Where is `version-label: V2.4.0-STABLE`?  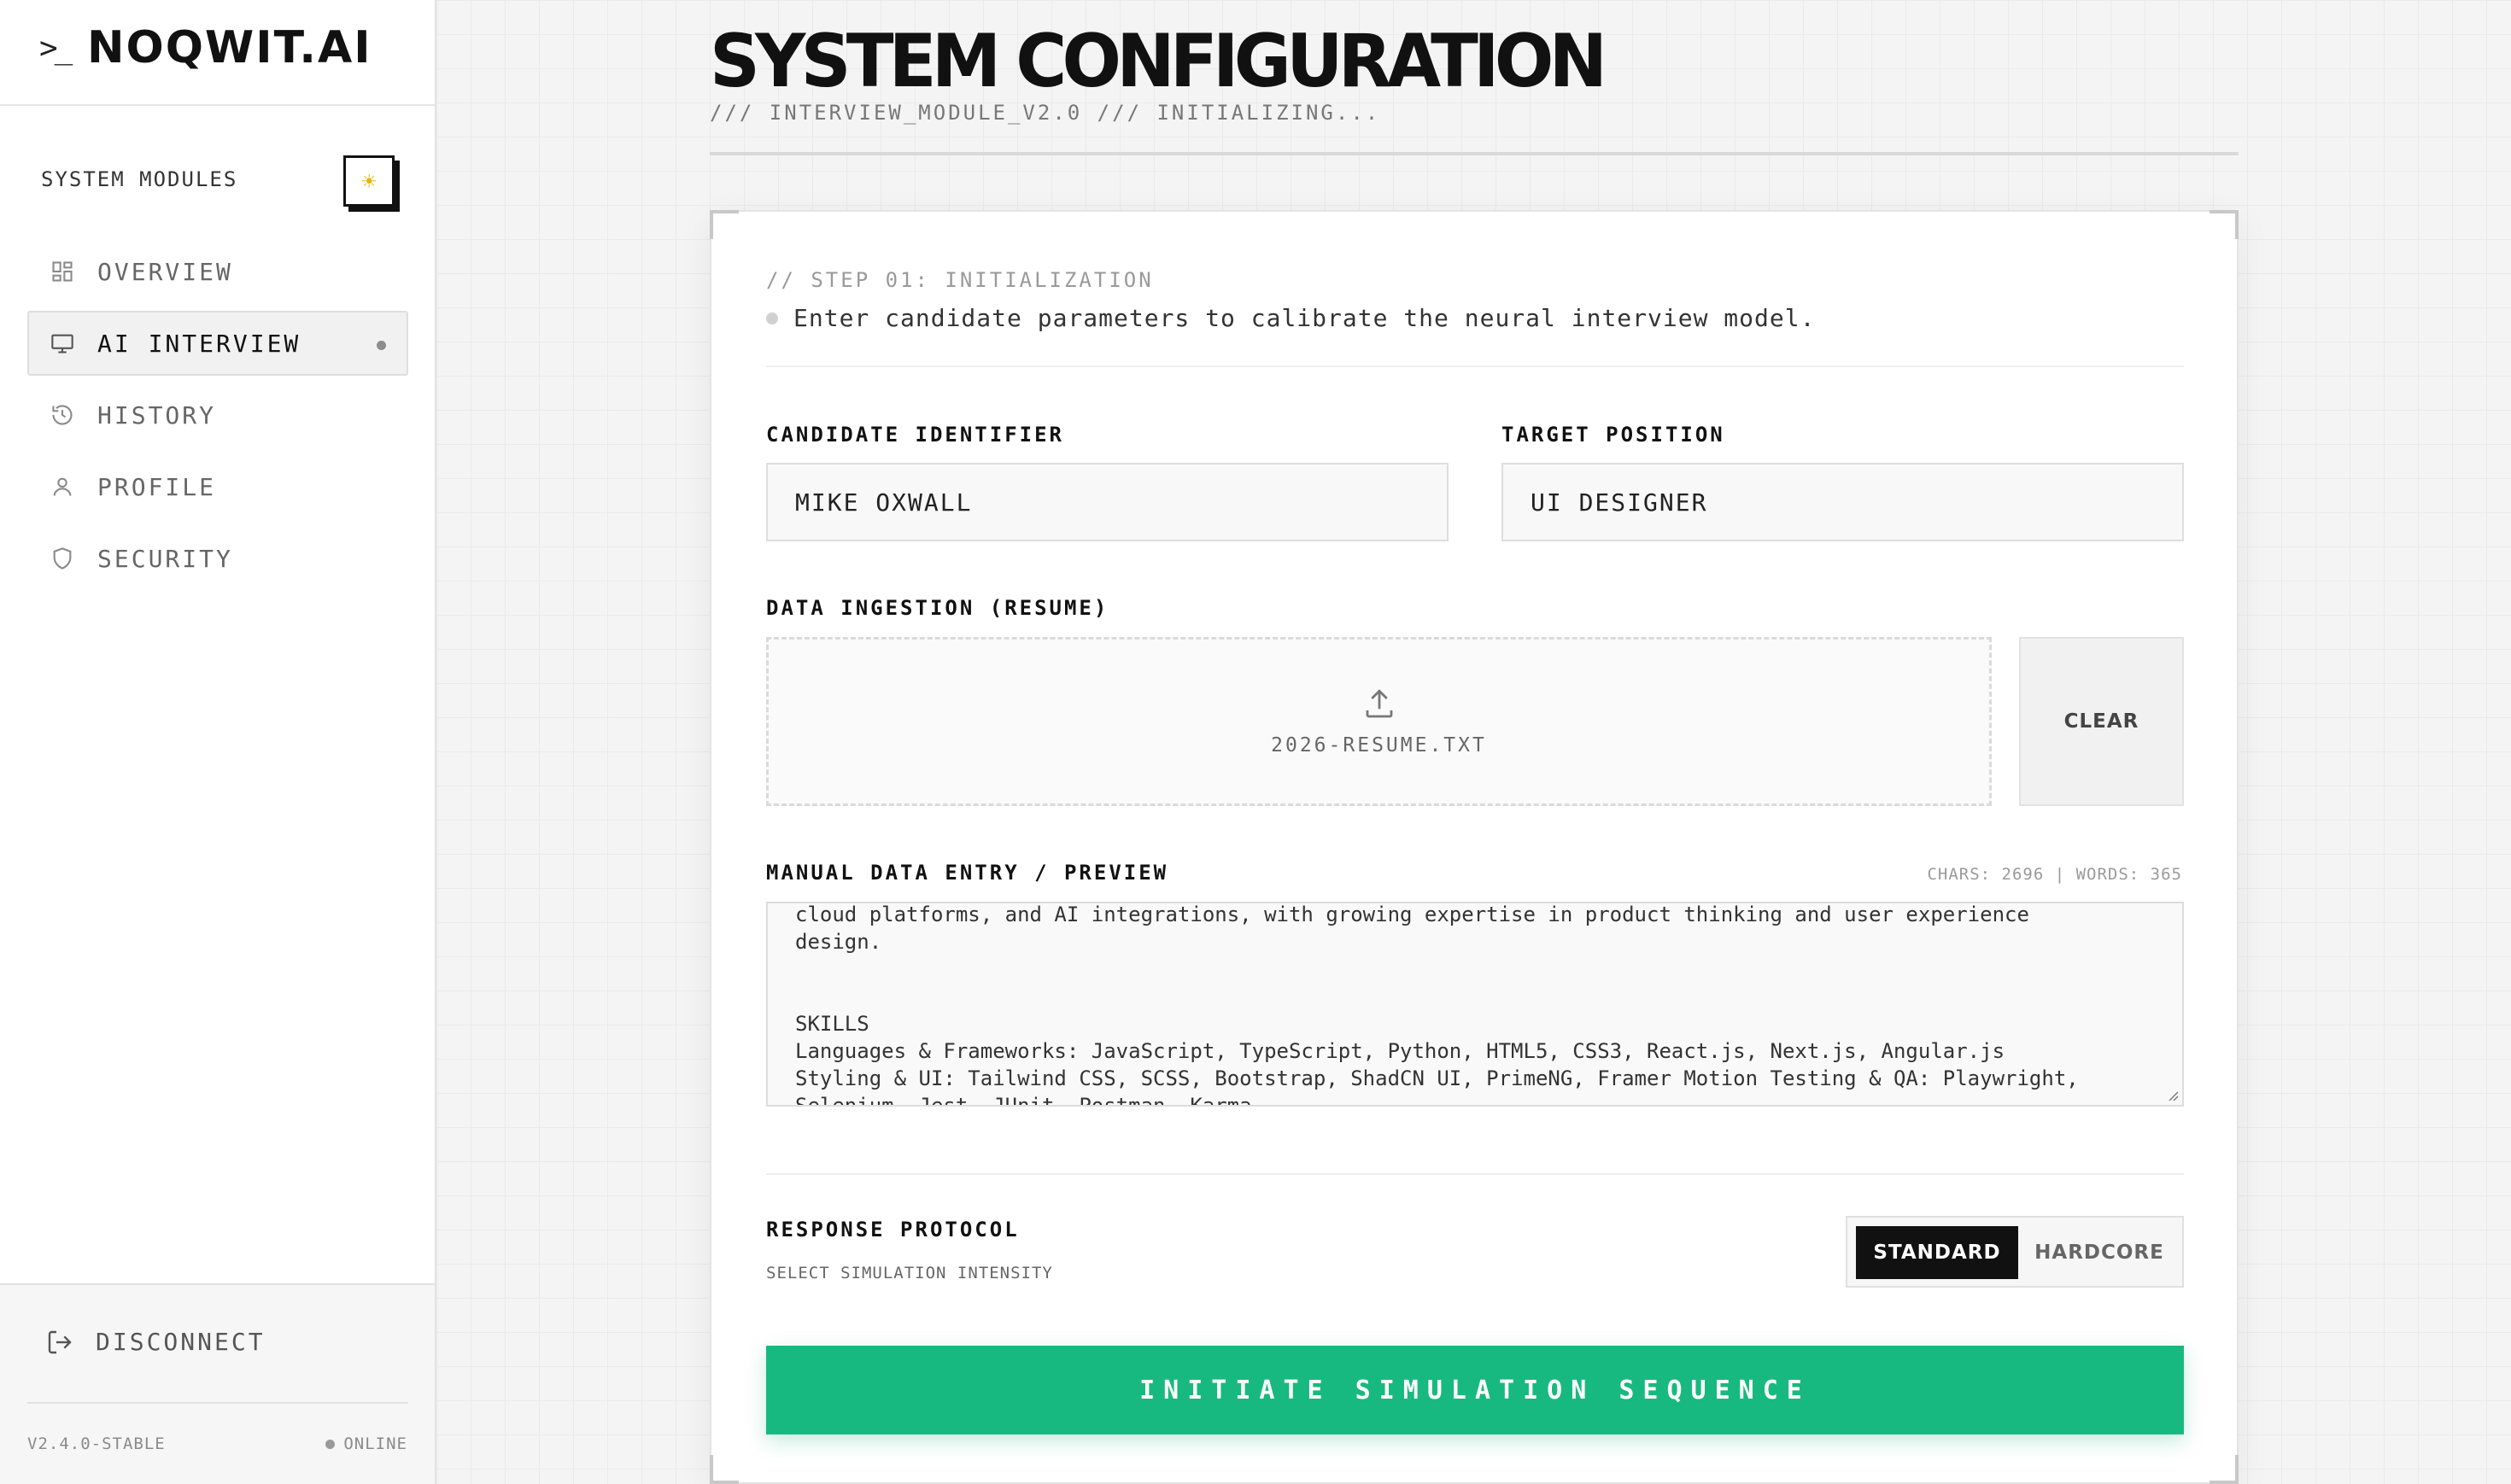
version-label: V2.4.0-STABLE is located at coordinates (97, 1443).